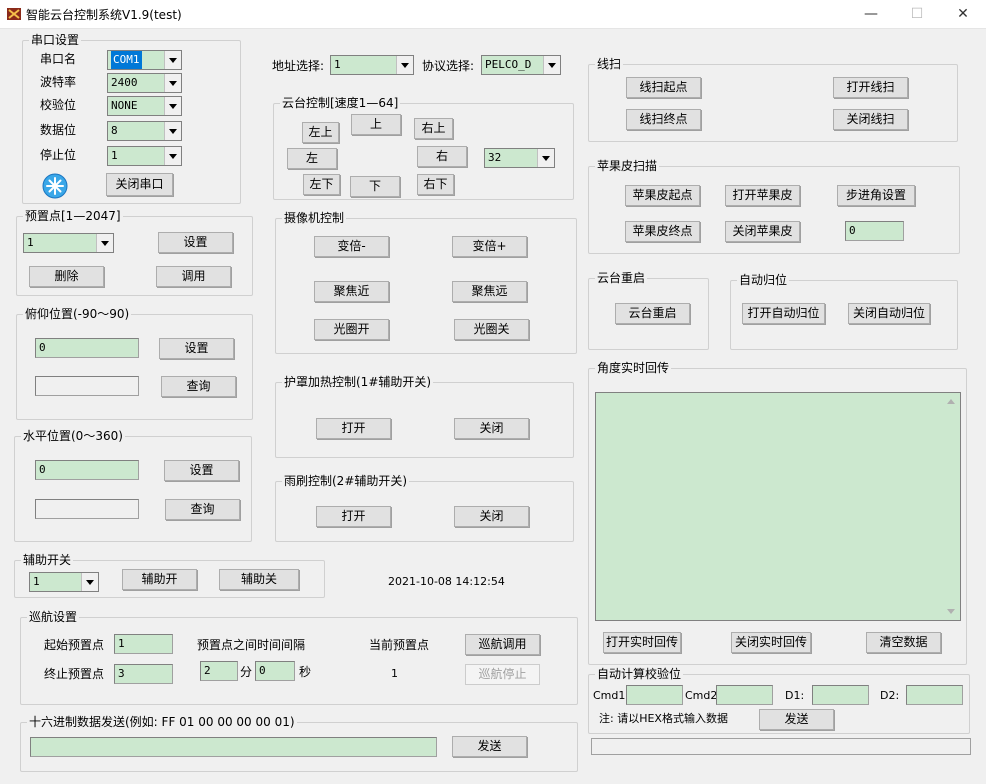  Describe the element at coordinates (399, 645) in the screenshot. I see `cruise-current-label: 当前预置点` at that location.